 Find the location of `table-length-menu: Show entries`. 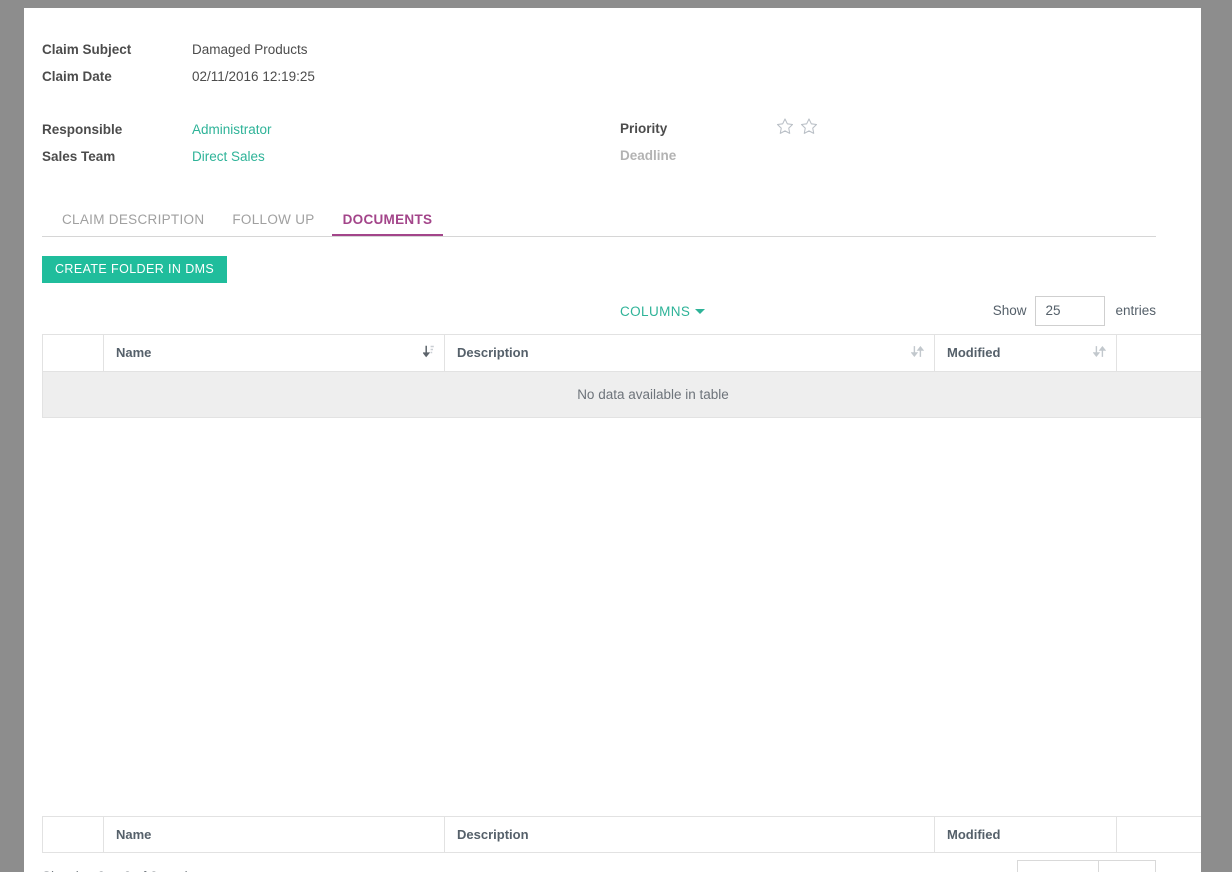

table-length-menu: Show entries is located at coordinates (1074, 310).